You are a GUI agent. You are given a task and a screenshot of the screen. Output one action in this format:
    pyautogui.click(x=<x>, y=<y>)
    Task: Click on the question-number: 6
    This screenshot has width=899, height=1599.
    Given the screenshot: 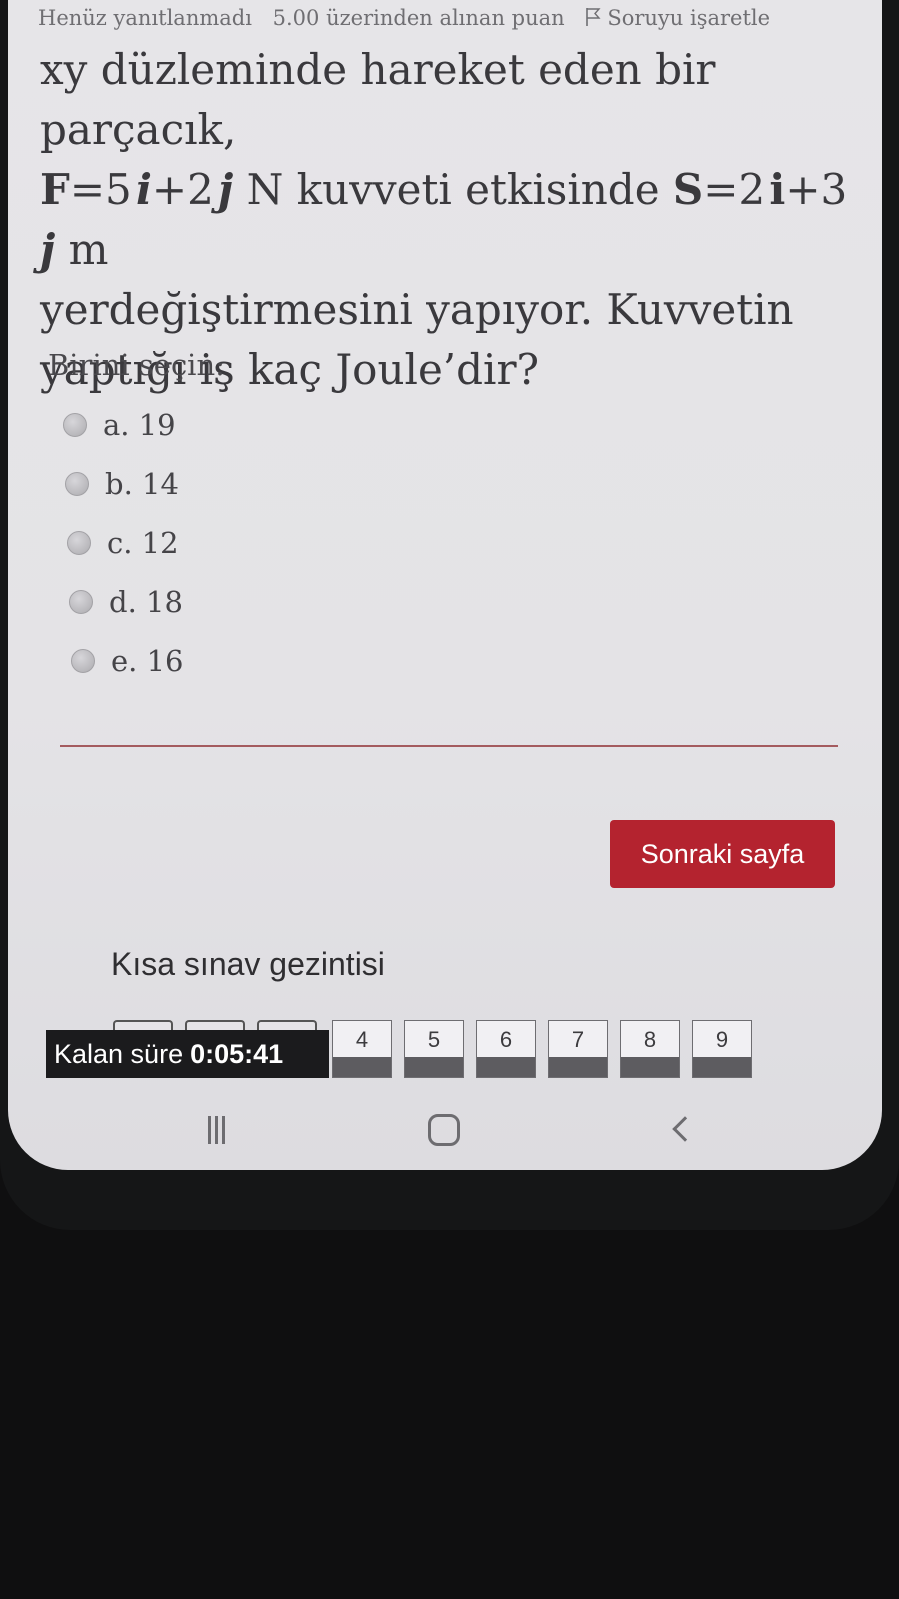 What is the action you would take?
    pyautogui.click(x=506, y=1039)
    